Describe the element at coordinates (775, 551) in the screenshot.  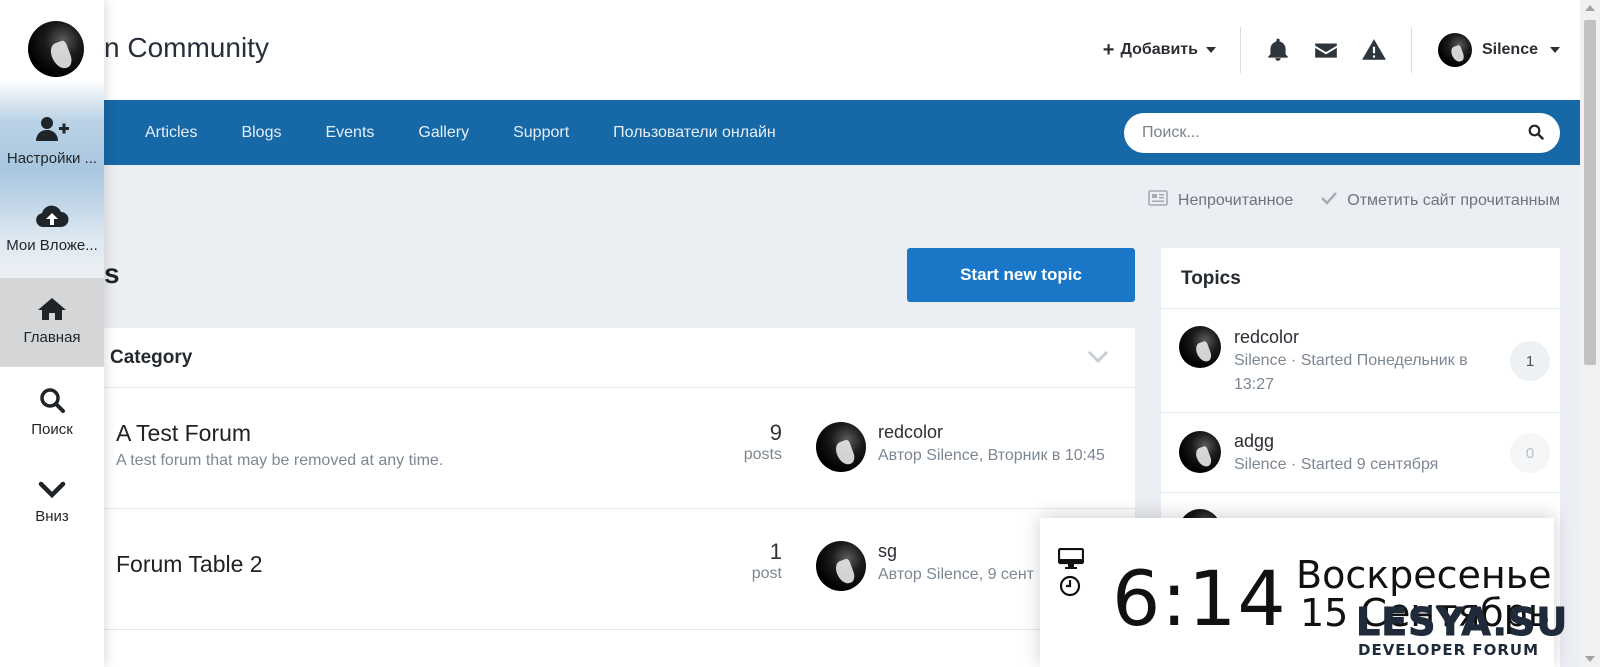
I see `post-count-number: 1` at that location.